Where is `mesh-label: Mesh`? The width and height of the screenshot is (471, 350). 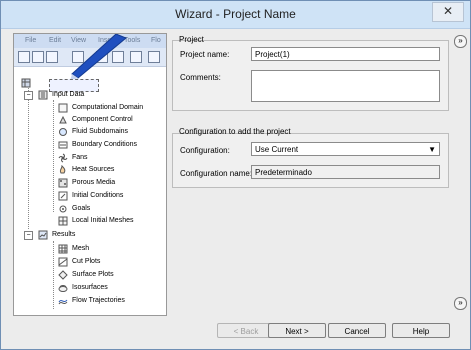 mesh-label: Mesh is located at coordinates (81, 248).